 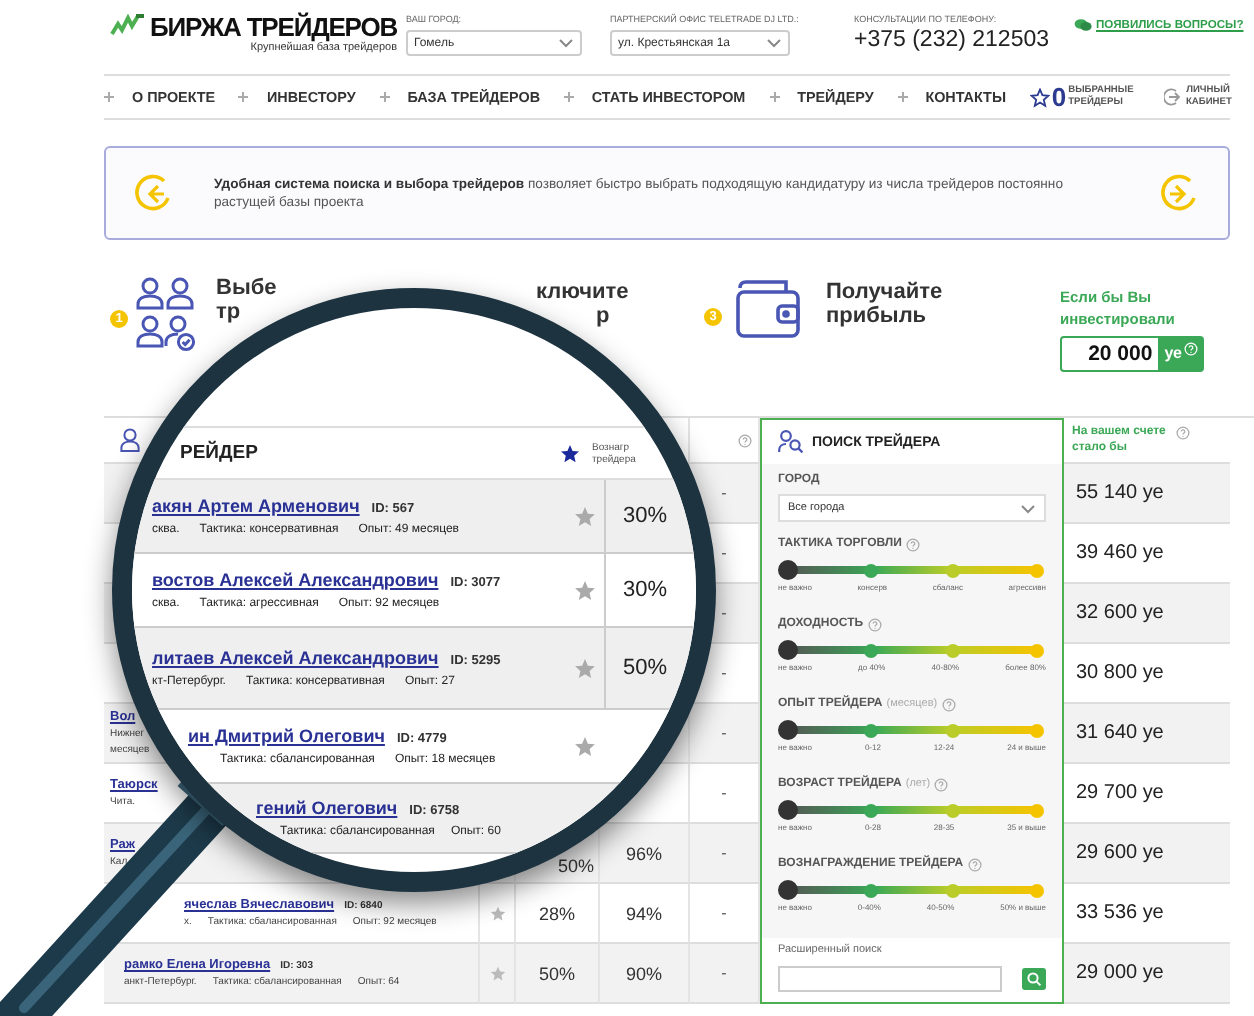 What do you see at coordinates (327, 808) in the screenshot?
I see `trader-name-link: гений Олегович` at bounding box center [327, 808].